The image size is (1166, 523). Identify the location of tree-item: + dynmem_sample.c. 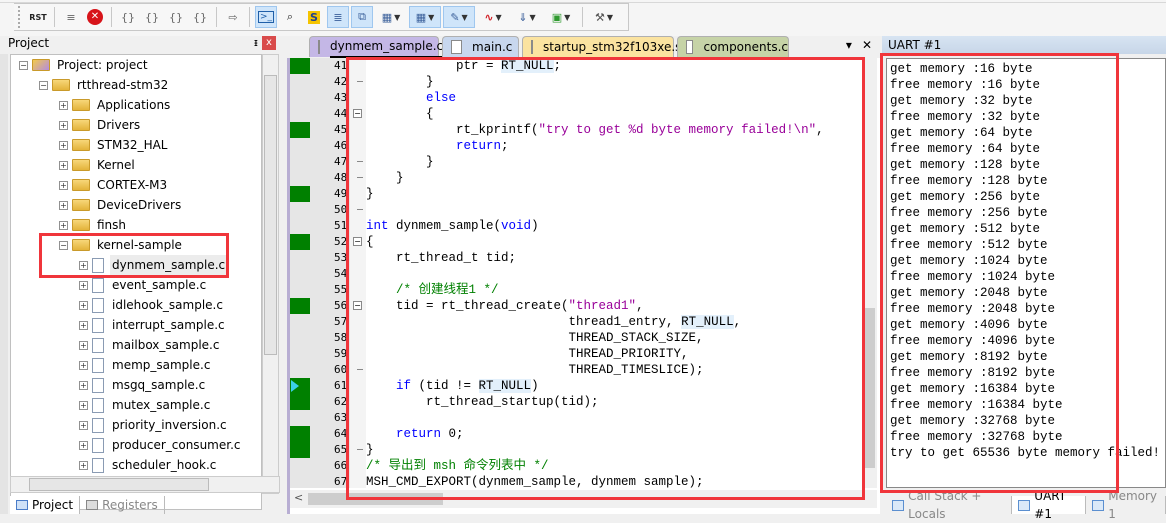
(153, 265).